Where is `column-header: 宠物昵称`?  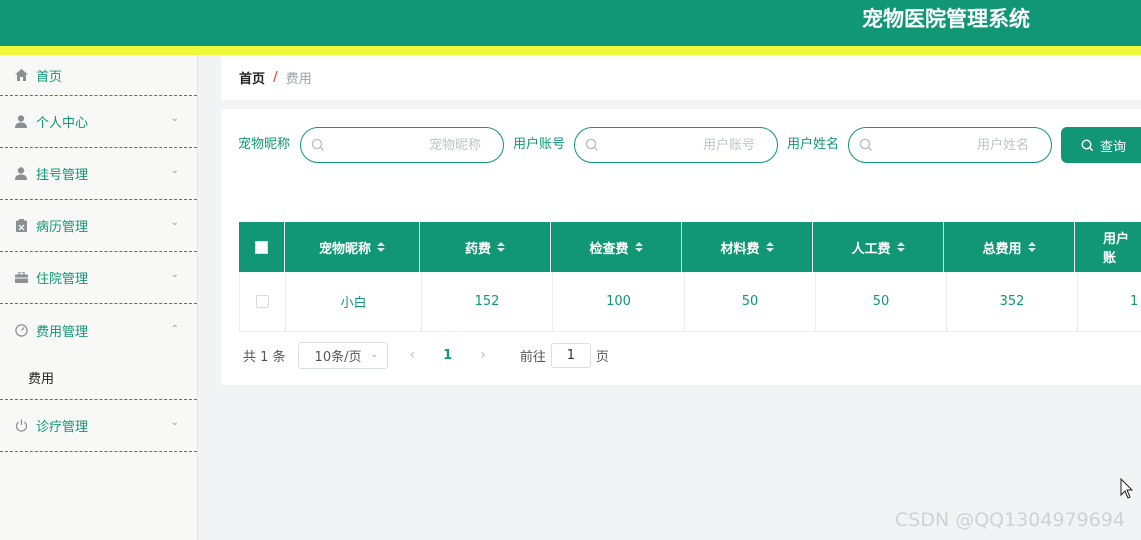
column-header: 宠物昵称 is located at coordinates (352, 247).